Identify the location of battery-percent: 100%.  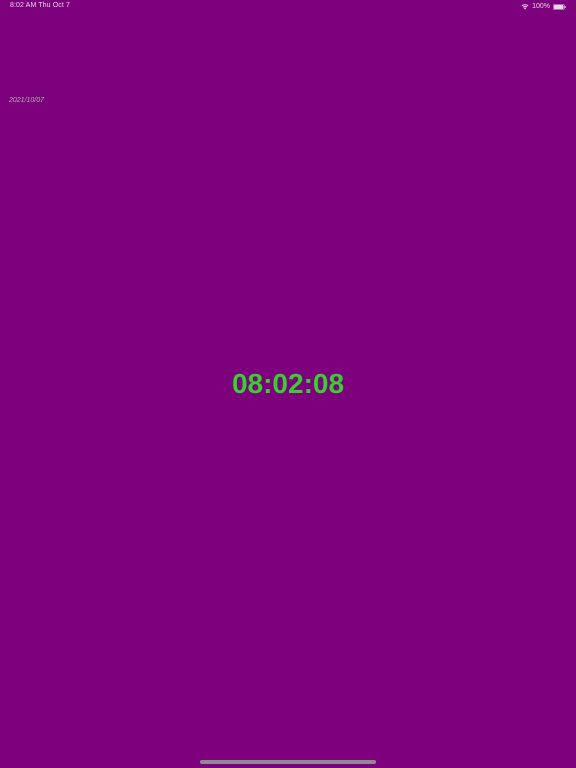
(541, 6).